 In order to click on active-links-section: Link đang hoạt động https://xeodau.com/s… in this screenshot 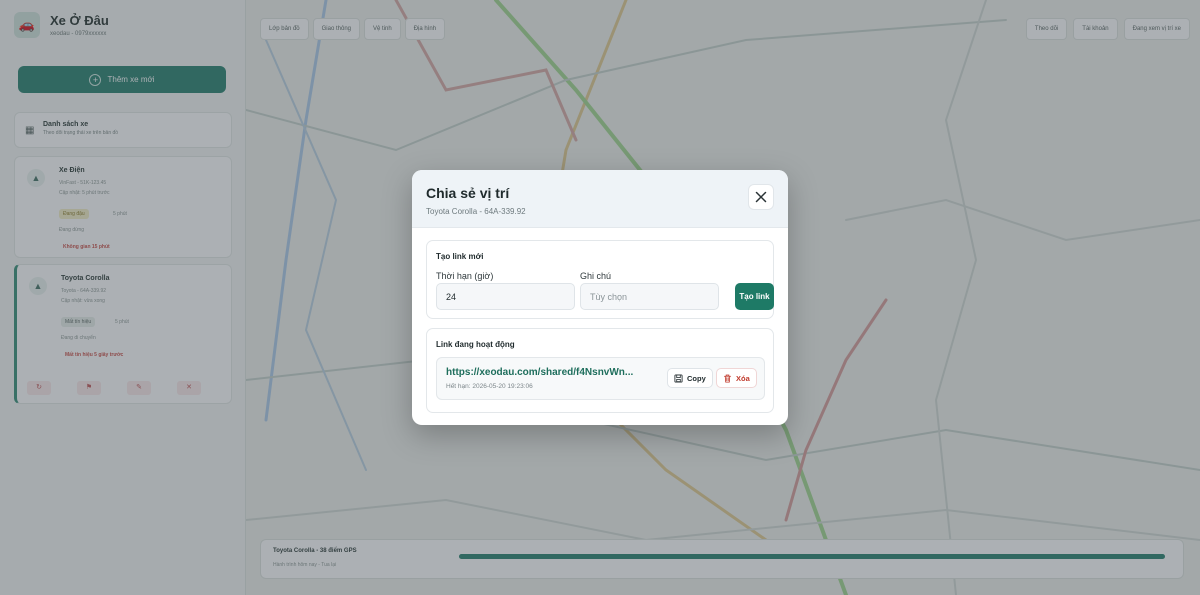, I will do `click(600, 370)`.